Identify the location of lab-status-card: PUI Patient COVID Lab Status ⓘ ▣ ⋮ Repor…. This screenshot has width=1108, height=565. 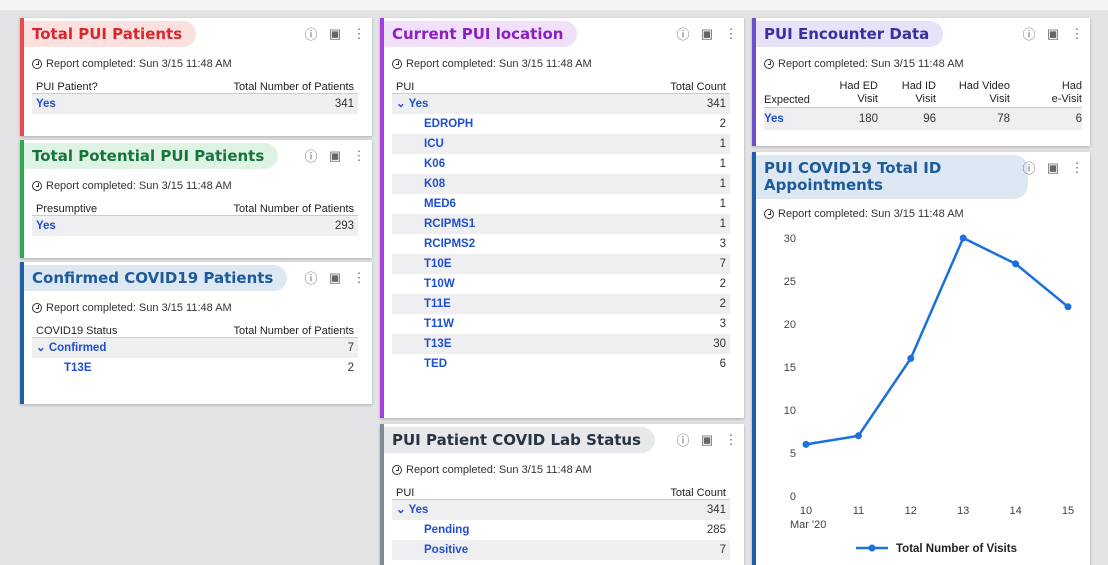
(562, 494).